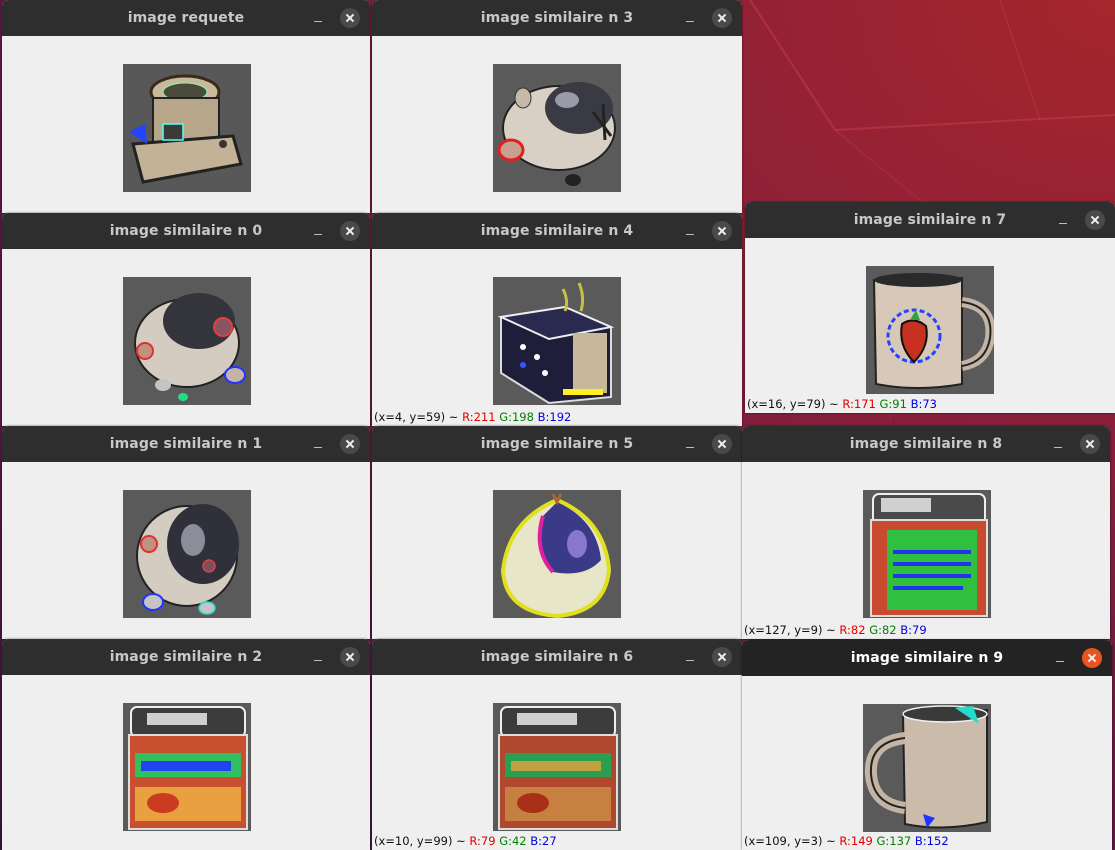  Describe the element at coordinates (422, 841) in the screenshot. I see `status-coords: (x=10, y=99) ~` at that location.